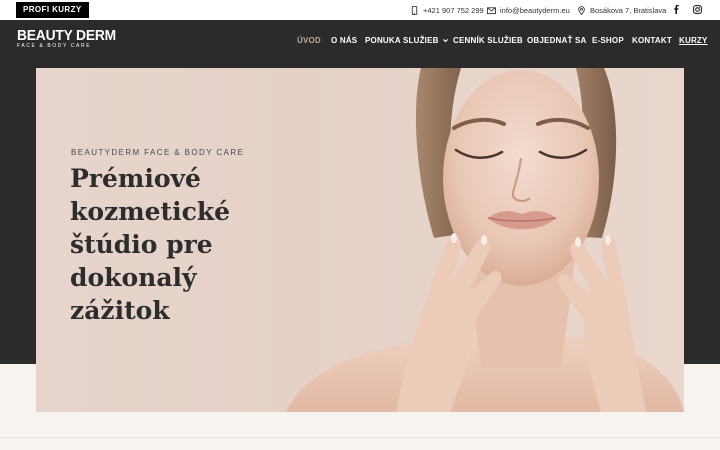 This screenshot has height=450, width=720. I want to click on nav-e-shop: E-SHOP, so click(608, 40).